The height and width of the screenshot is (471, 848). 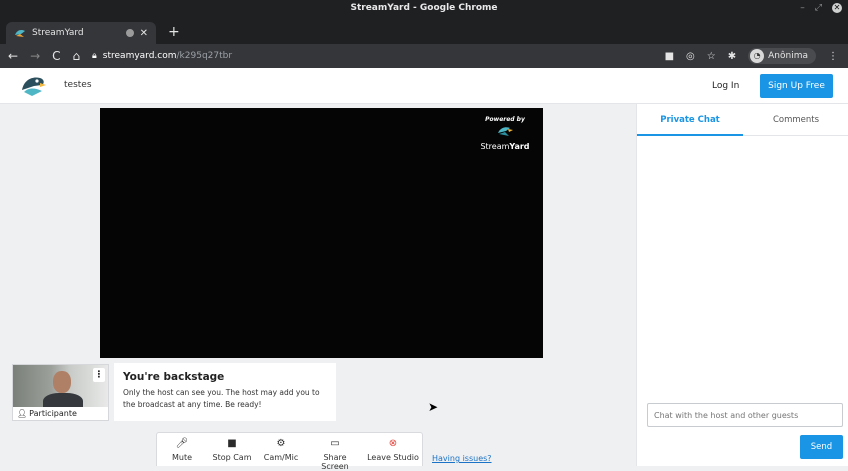 I want to click on forward-icon: →, so click(x=35, y=56).